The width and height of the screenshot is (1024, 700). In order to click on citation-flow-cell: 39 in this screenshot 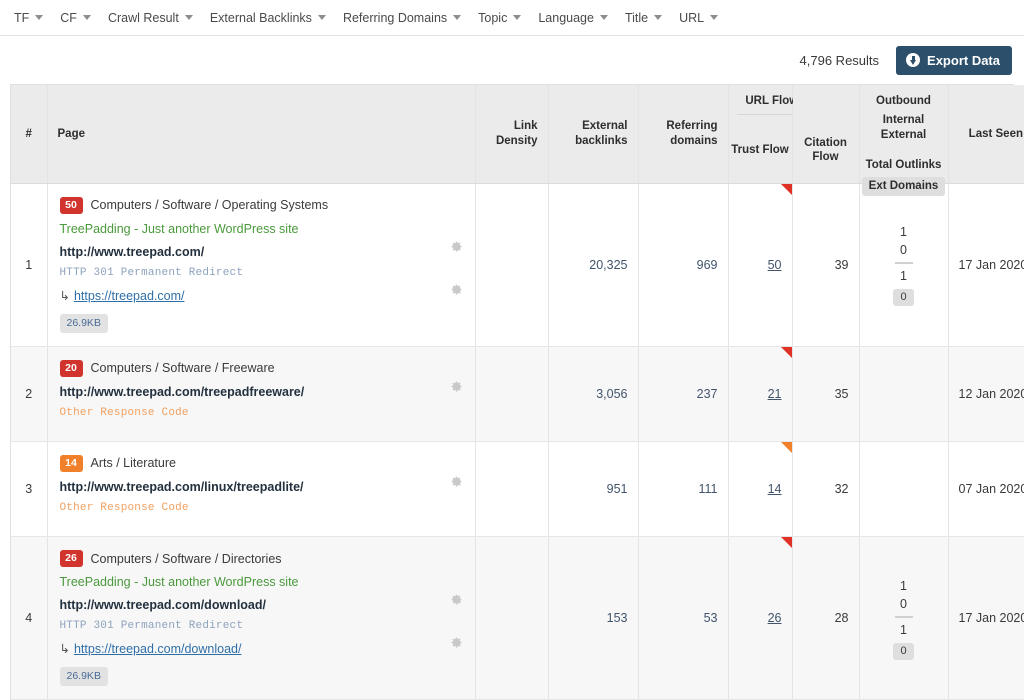, I will do `click(826, 265)`.